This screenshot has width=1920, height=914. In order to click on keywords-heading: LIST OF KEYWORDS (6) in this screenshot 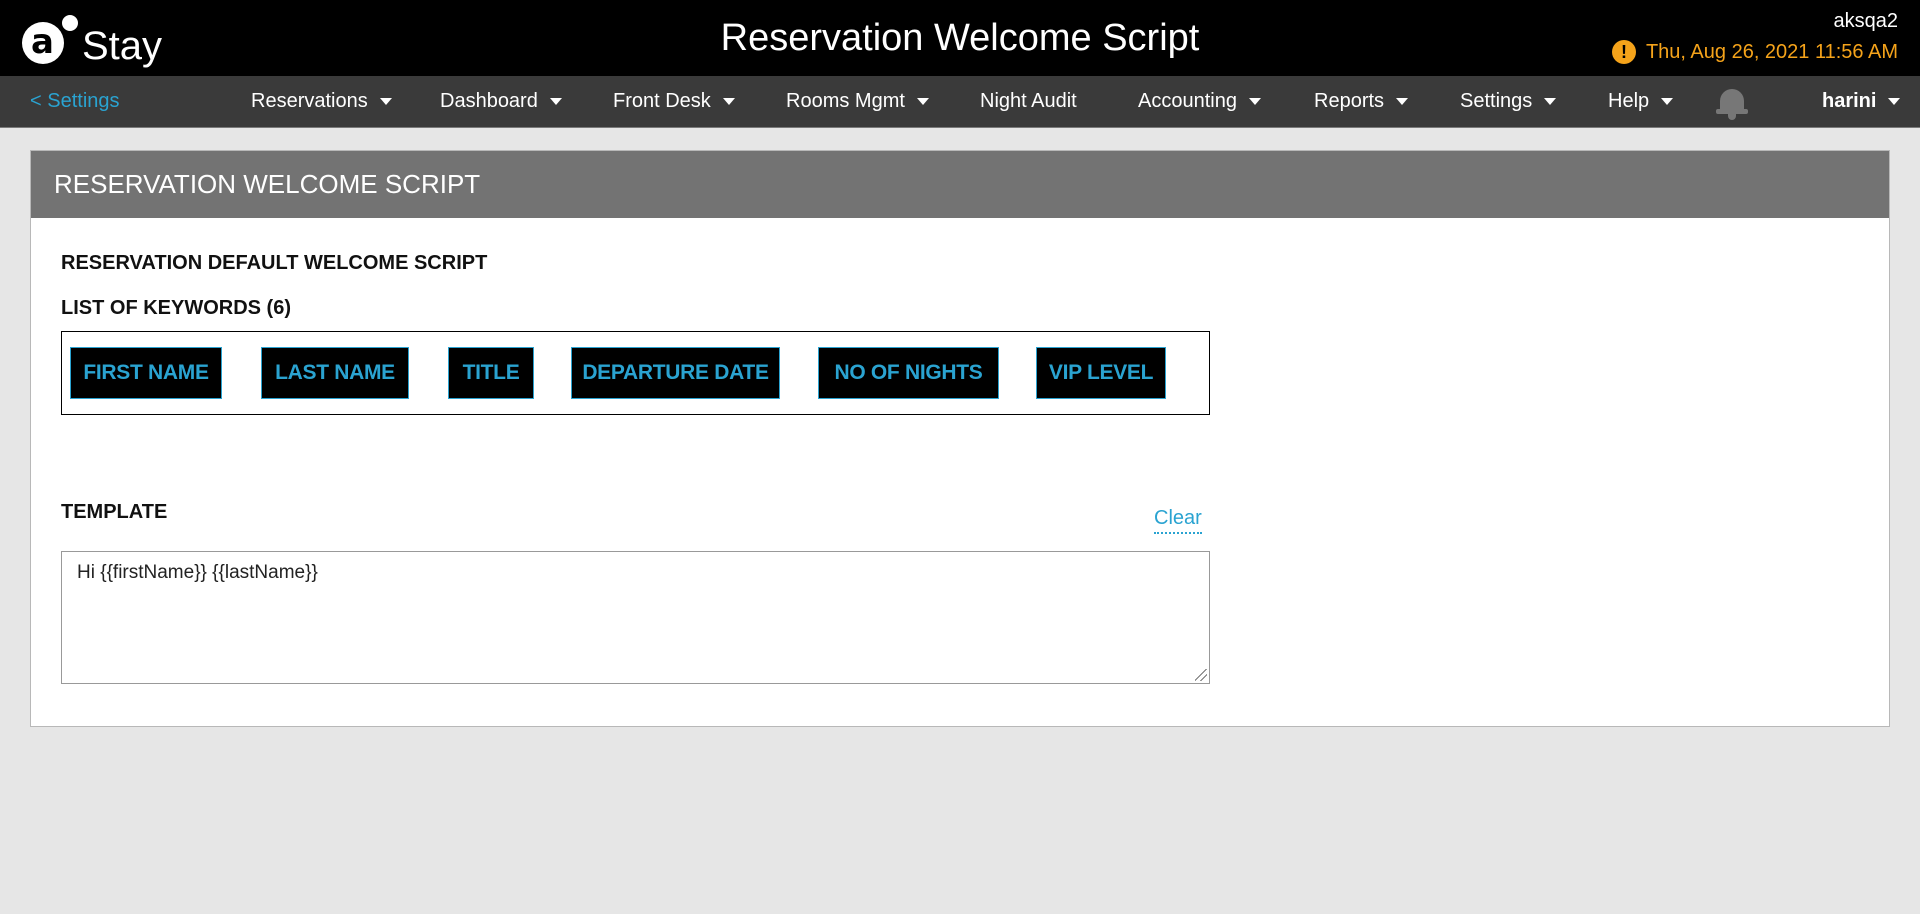, I will do `click(176, 308)`.